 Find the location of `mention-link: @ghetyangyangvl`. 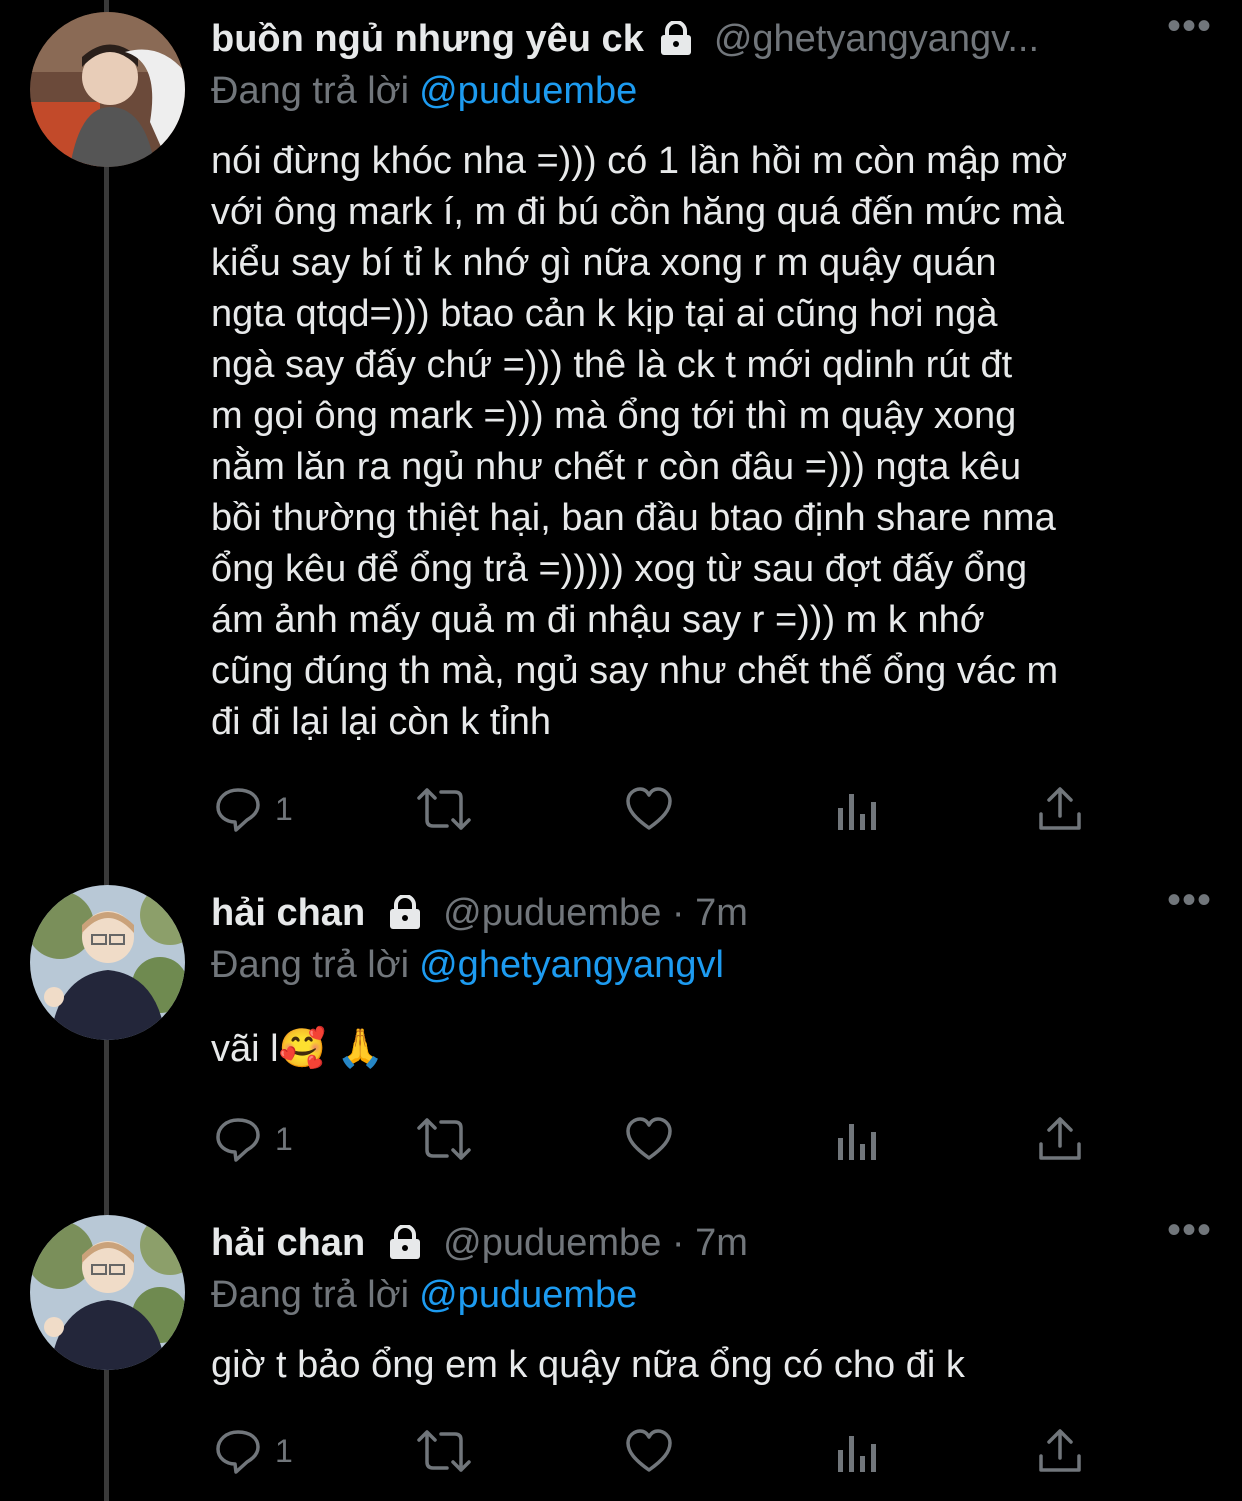

mention-link: @ghetyangyangvl is located at coordinates (571, 965).